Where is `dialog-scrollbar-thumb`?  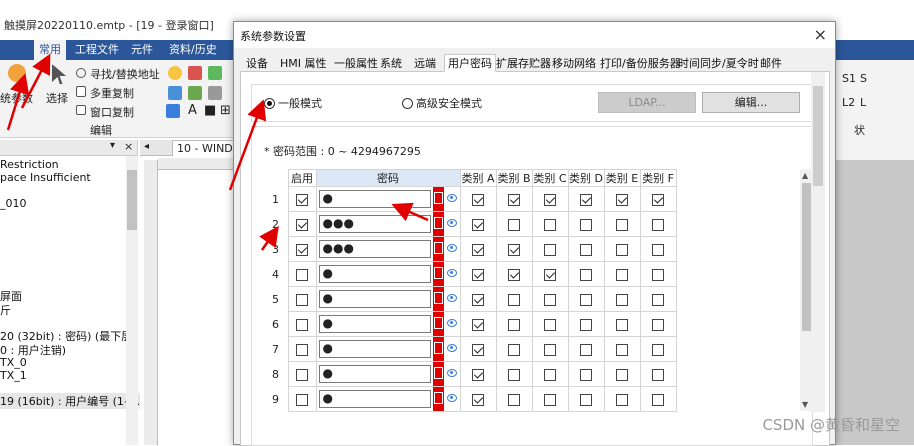 dialog-scrollbar-thumb is located at coordinates (818, 136).